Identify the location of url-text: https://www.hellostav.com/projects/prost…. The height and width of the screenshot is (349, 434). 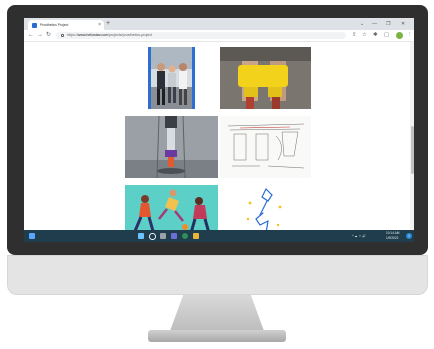
(110, 35).